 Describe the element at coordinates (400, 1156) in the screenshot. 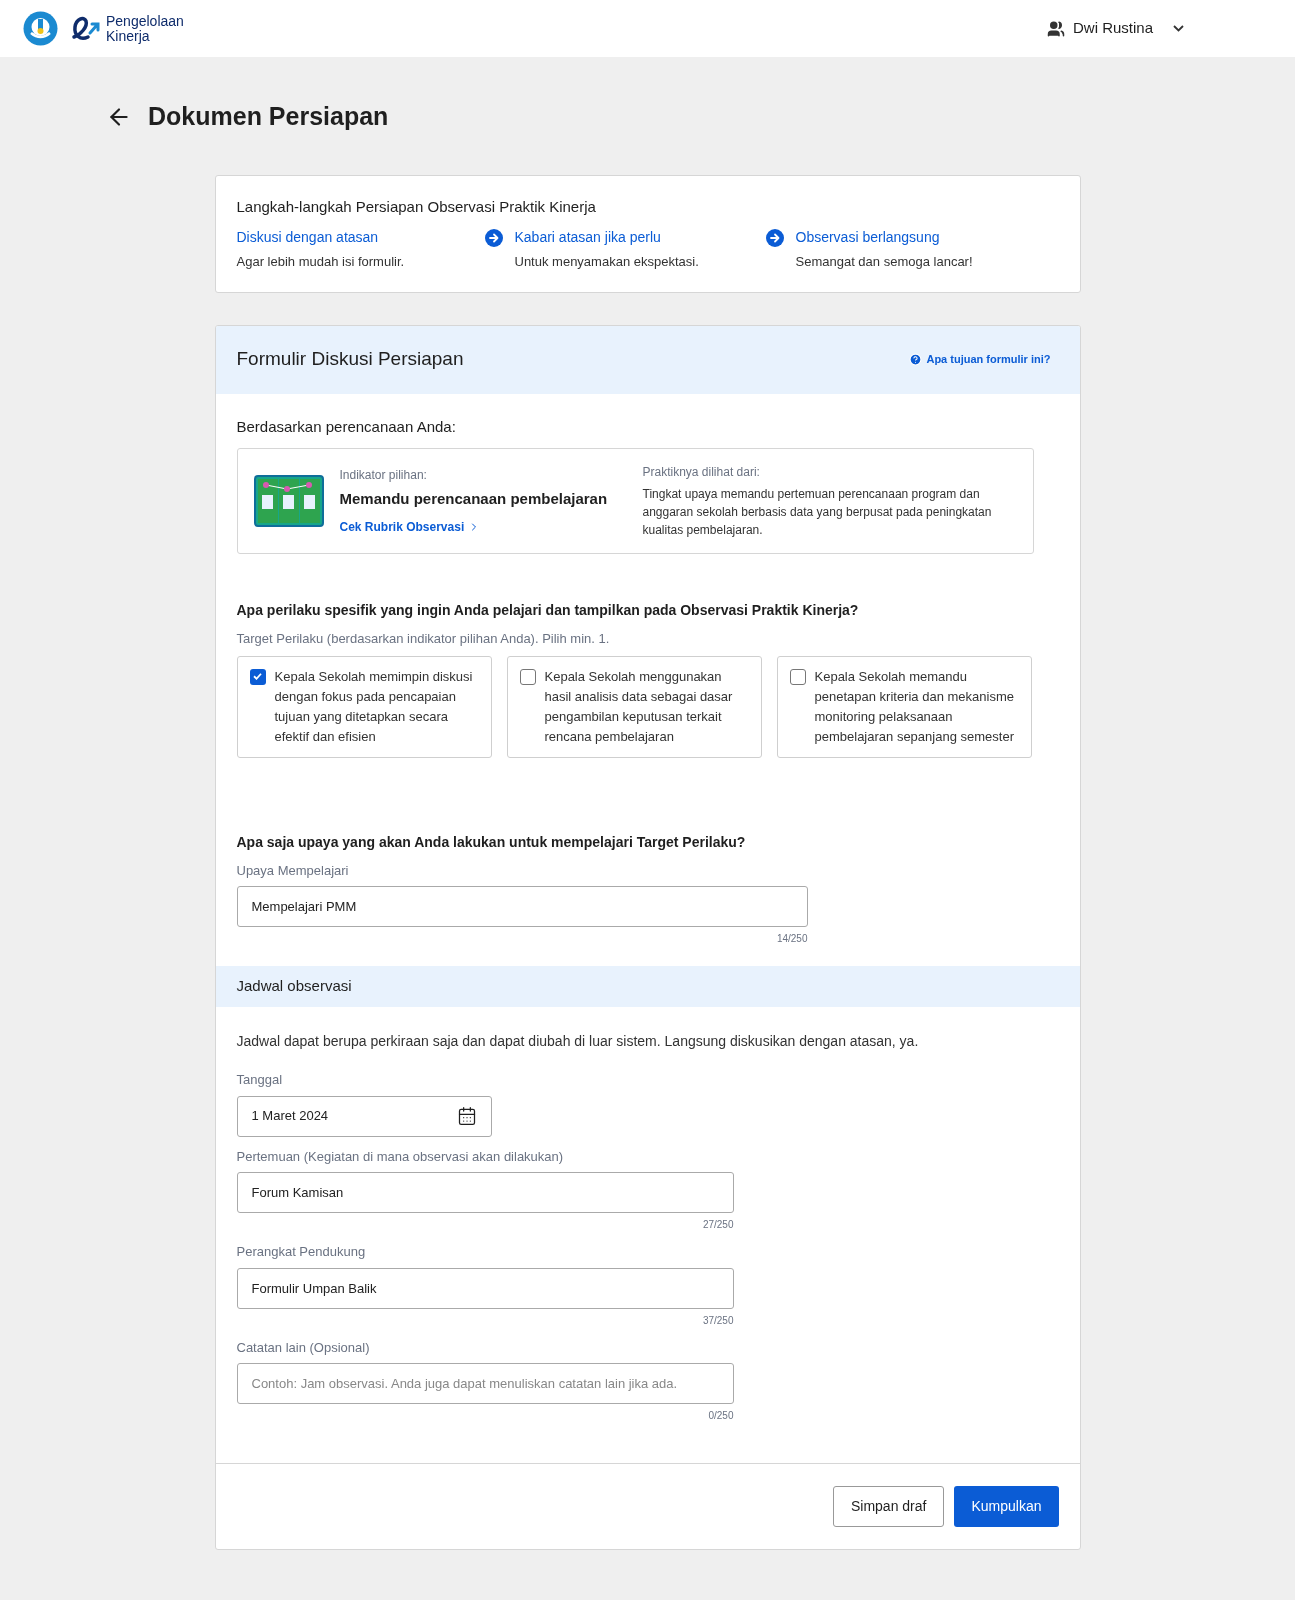

I see `field-label: Pertemuan (Kegiatan di mana observasi akan dilakukan)` at that location.